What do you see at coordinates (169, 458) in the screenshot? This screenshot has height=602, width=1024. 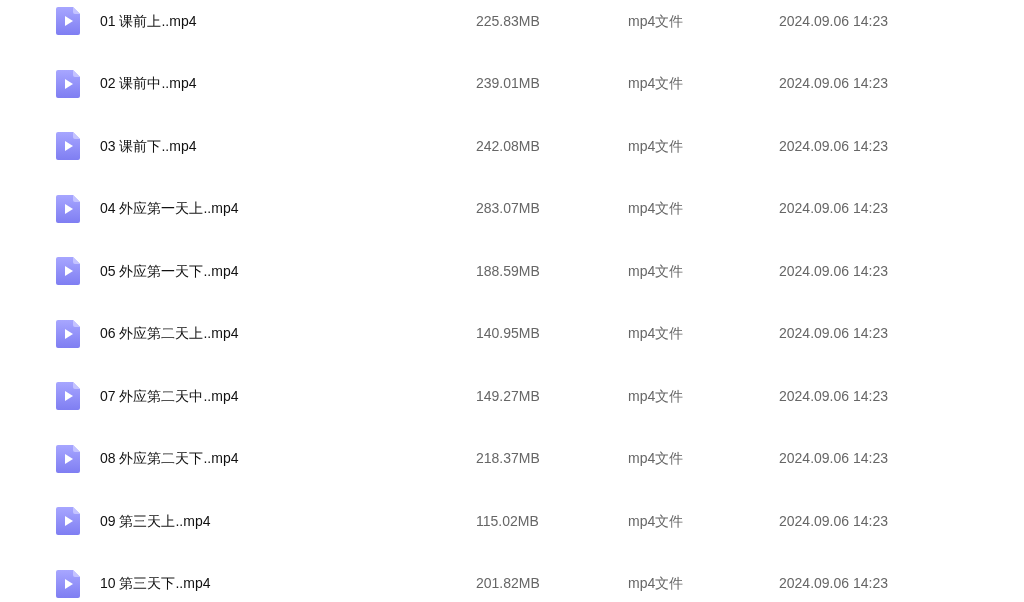 I see `file-name: 08 外应第二天下..mp4` at bounding box center [169, 458].